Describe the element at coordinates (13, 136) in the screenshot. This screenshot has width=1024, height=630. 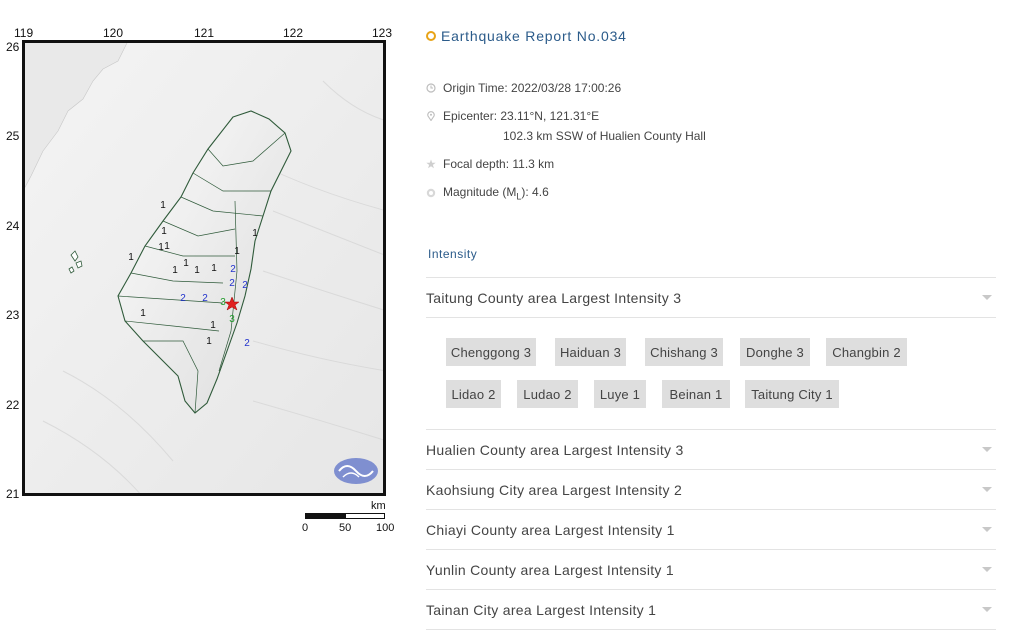
I see `lat-tick-label: 25` at that location.